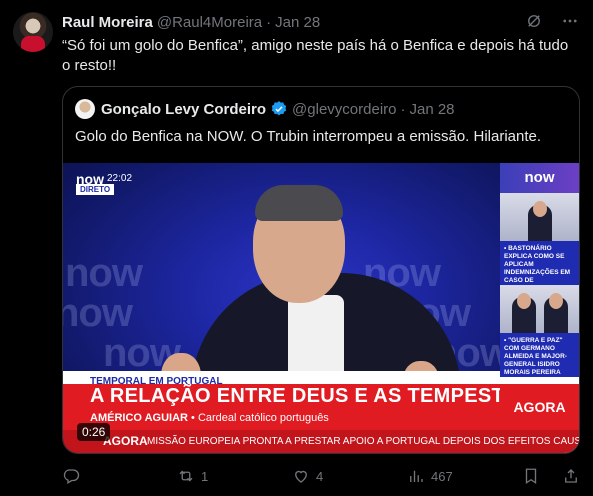  I want to click on tweet-header: Raul Moreira @Raul4Moreira · Jan 28, so click(191, 22).